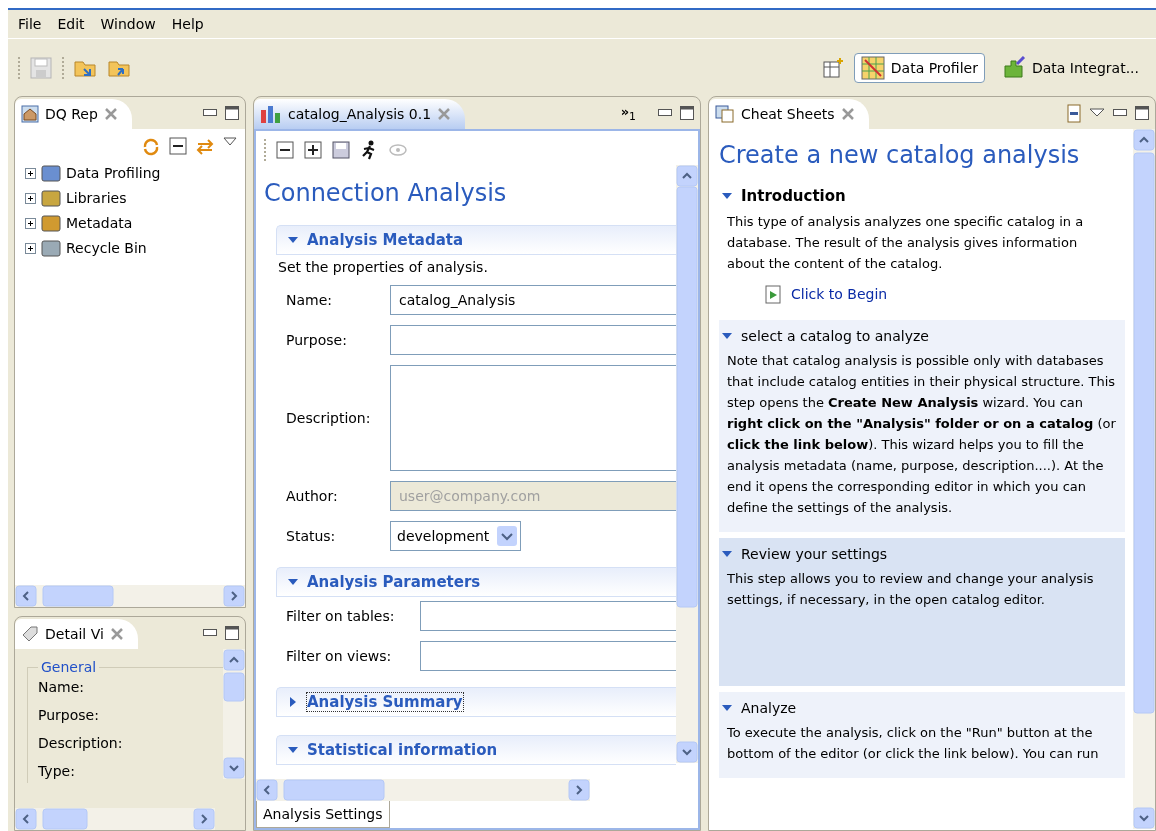 This screenshot has width=1156, height=831. What do you see at coordinates (271, 114) in the screenshot?
I see `bar-chart-icon` at bounding box center [271, 114].